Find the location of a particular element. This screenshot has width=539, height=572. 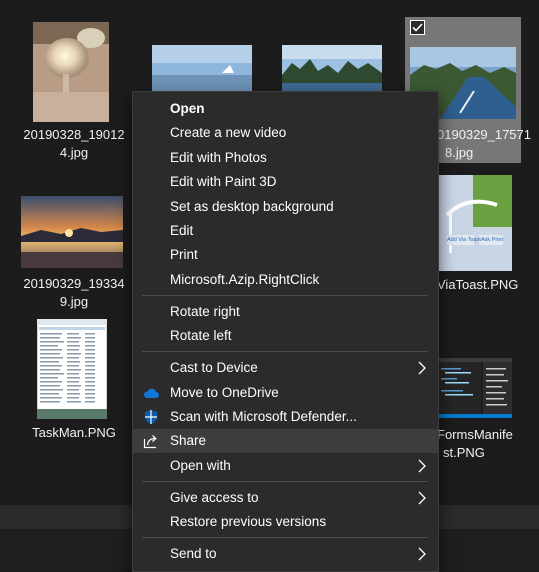

thumbnail-button-ask-print: Ask Print is located at coordinates (492, 240).